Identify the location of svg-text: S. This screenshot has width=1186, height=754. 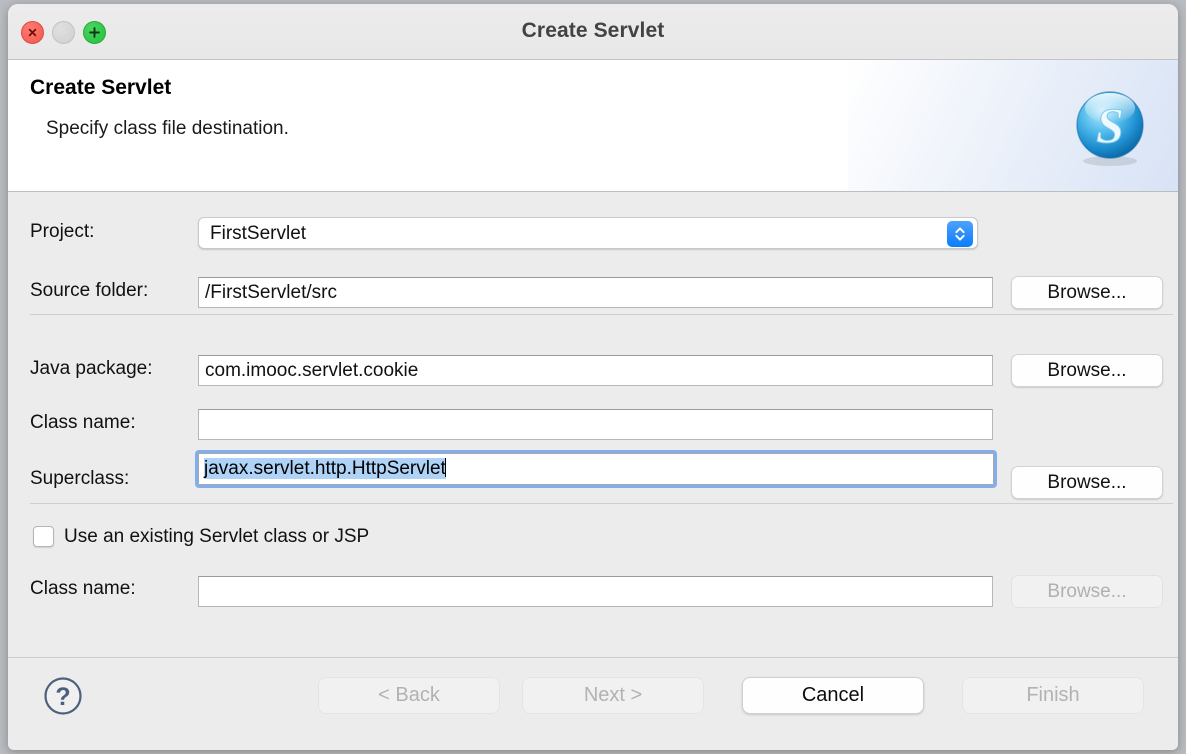
(1110, 125).